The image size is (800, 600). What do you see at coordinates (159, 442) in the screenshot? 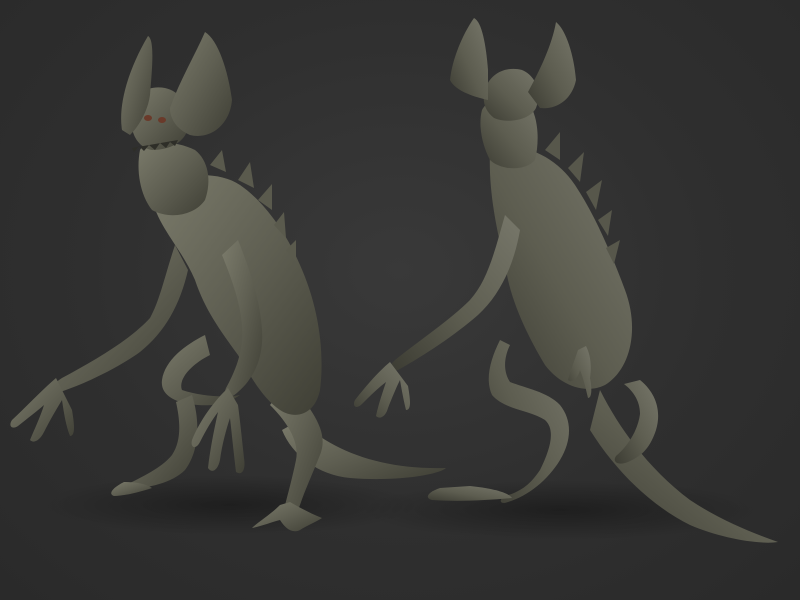
I see `creature-shin` at bounding box center [159, 442].